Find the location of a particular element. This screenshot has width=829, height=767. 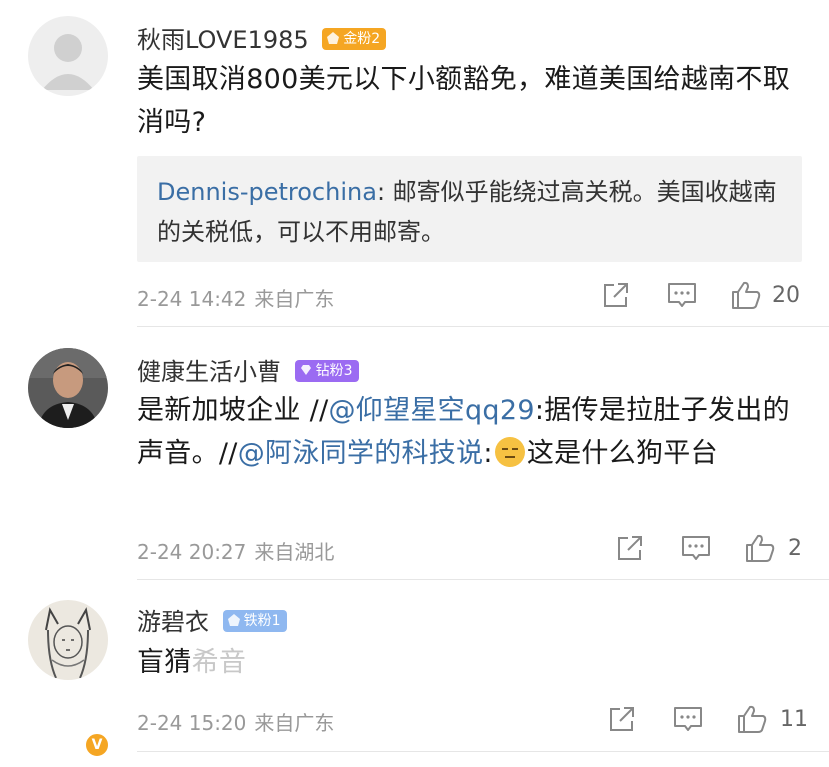

username-text: 游碧衣 is located at coordinates (173, 622).